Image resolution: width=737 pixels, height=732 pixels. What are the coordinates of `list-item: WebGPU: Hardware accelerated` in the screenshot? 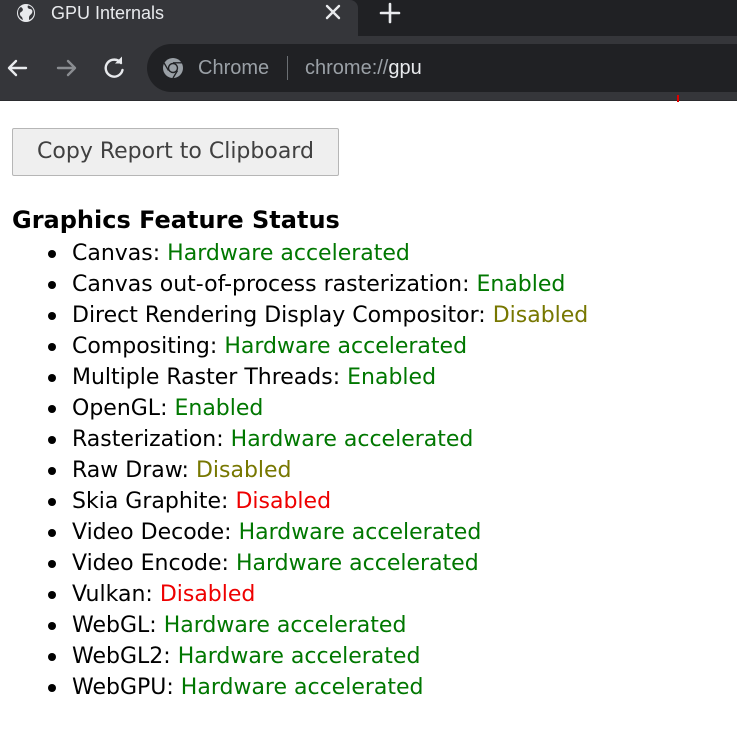 It's located at (388, 687).